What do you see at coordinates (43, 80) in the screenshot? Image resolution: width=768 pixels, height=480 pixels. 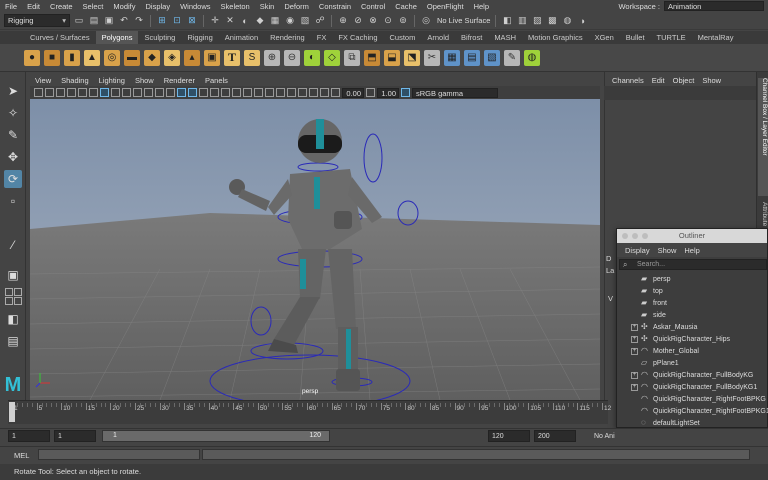 I see `viewport-menu-view: View` at bounding box center [43, 80].